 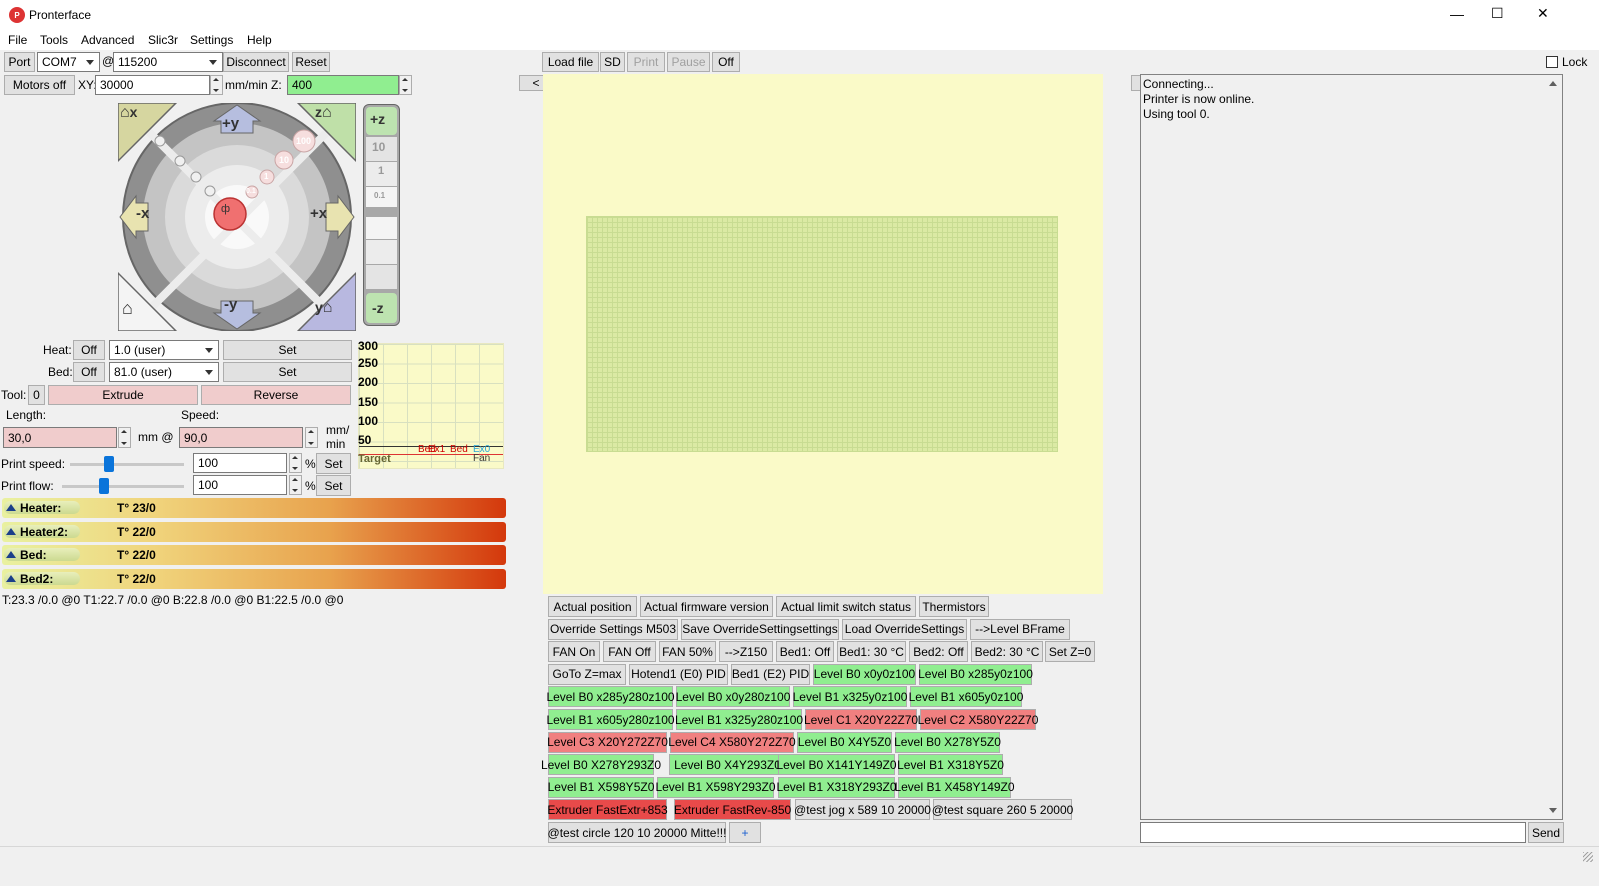 What do you see at coordinates (142, 213) in the screenshot?
I see `jog-minus-x: -x` at bounding box center [142, 213].